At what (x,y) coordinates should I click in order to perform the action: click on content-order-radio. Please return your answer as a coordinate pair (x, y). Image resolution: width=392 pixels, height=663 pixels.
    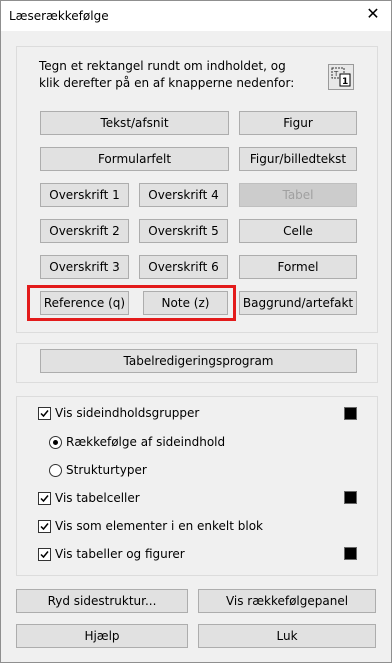
    Looking at the image, I should click on (55, 442).